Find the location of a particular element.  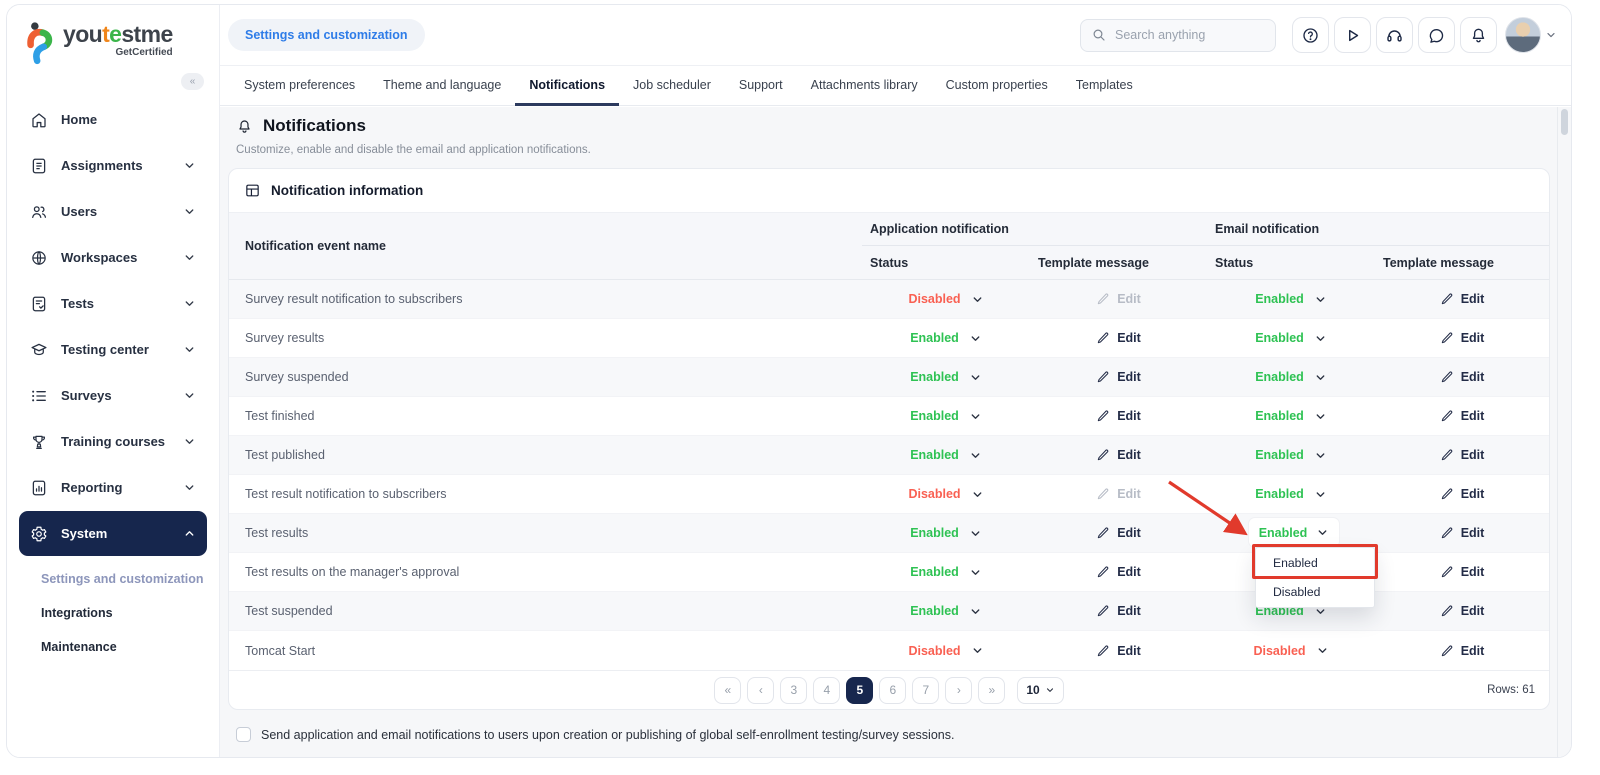

brand-tagline: GetCertified is located at coordinates (144, 52).